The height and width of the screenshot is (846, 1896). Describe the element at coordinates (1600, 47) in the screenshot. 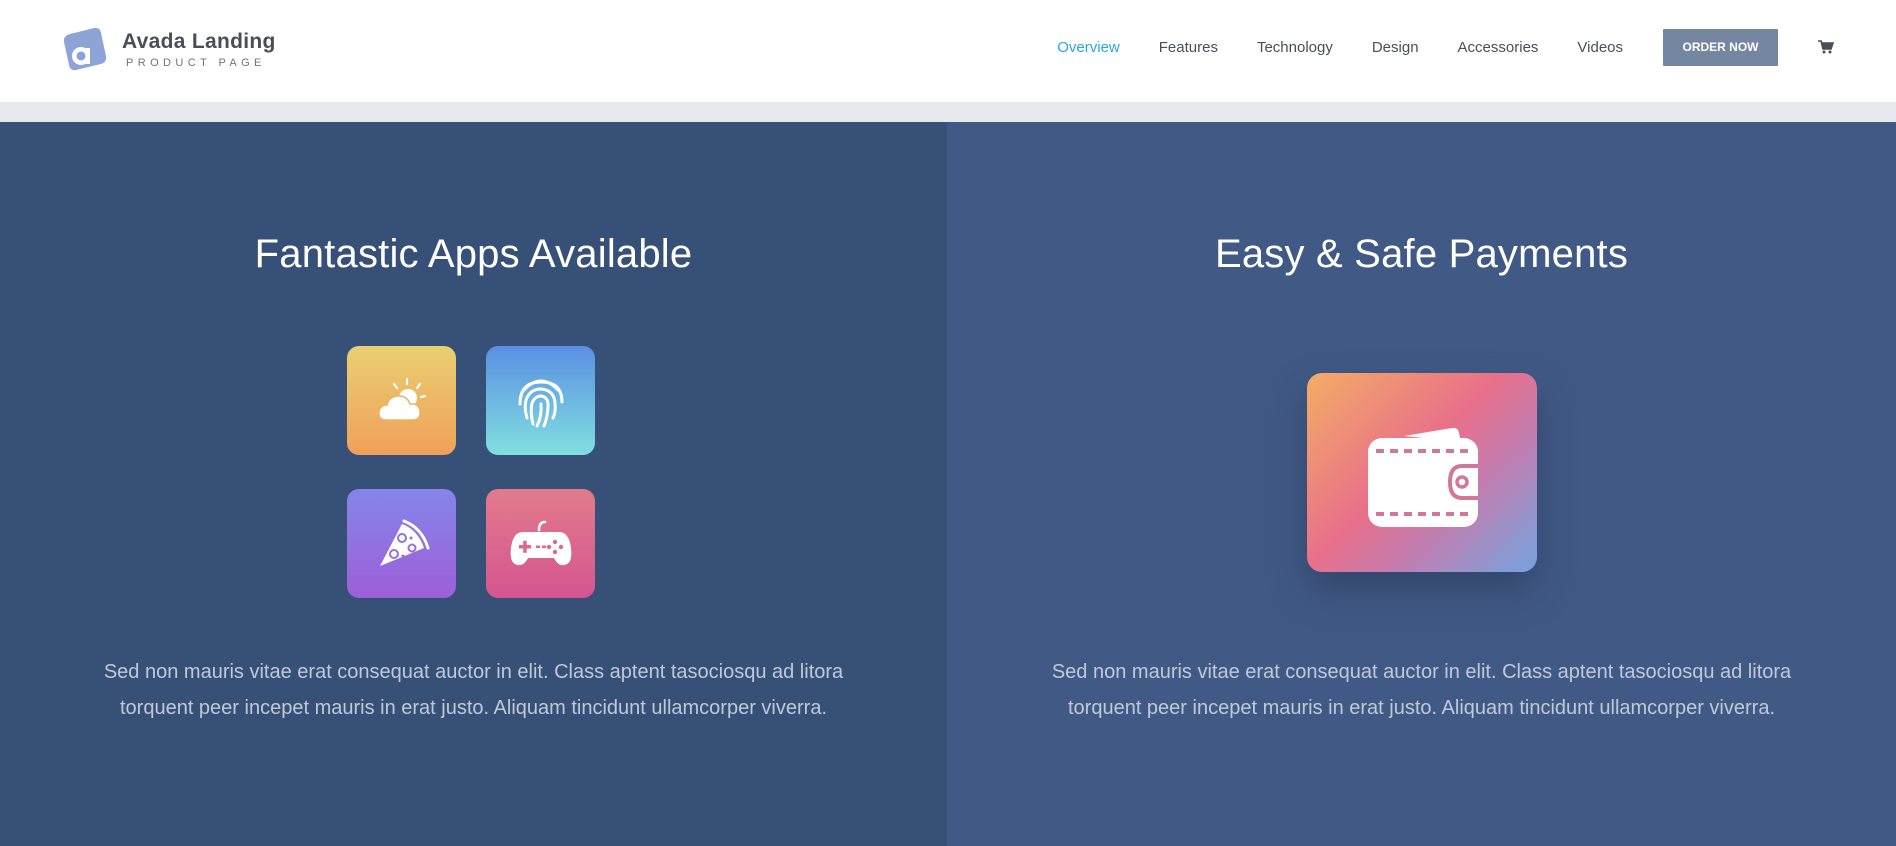

I see `nav-item-videos: Videos` at that location.